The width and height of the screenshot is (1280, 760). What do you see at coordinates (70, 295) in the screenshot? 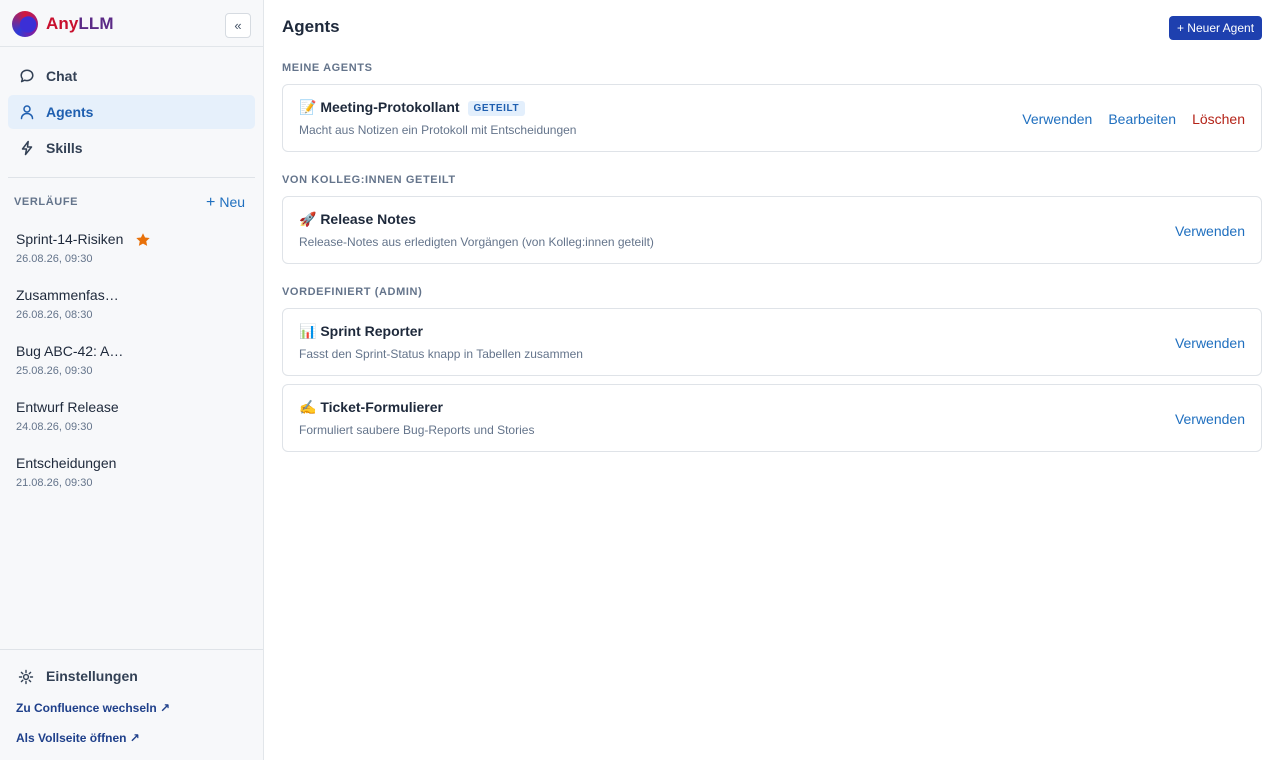
I see `history-item-title: Zusammenfassung` at bounding box center [70, 295].